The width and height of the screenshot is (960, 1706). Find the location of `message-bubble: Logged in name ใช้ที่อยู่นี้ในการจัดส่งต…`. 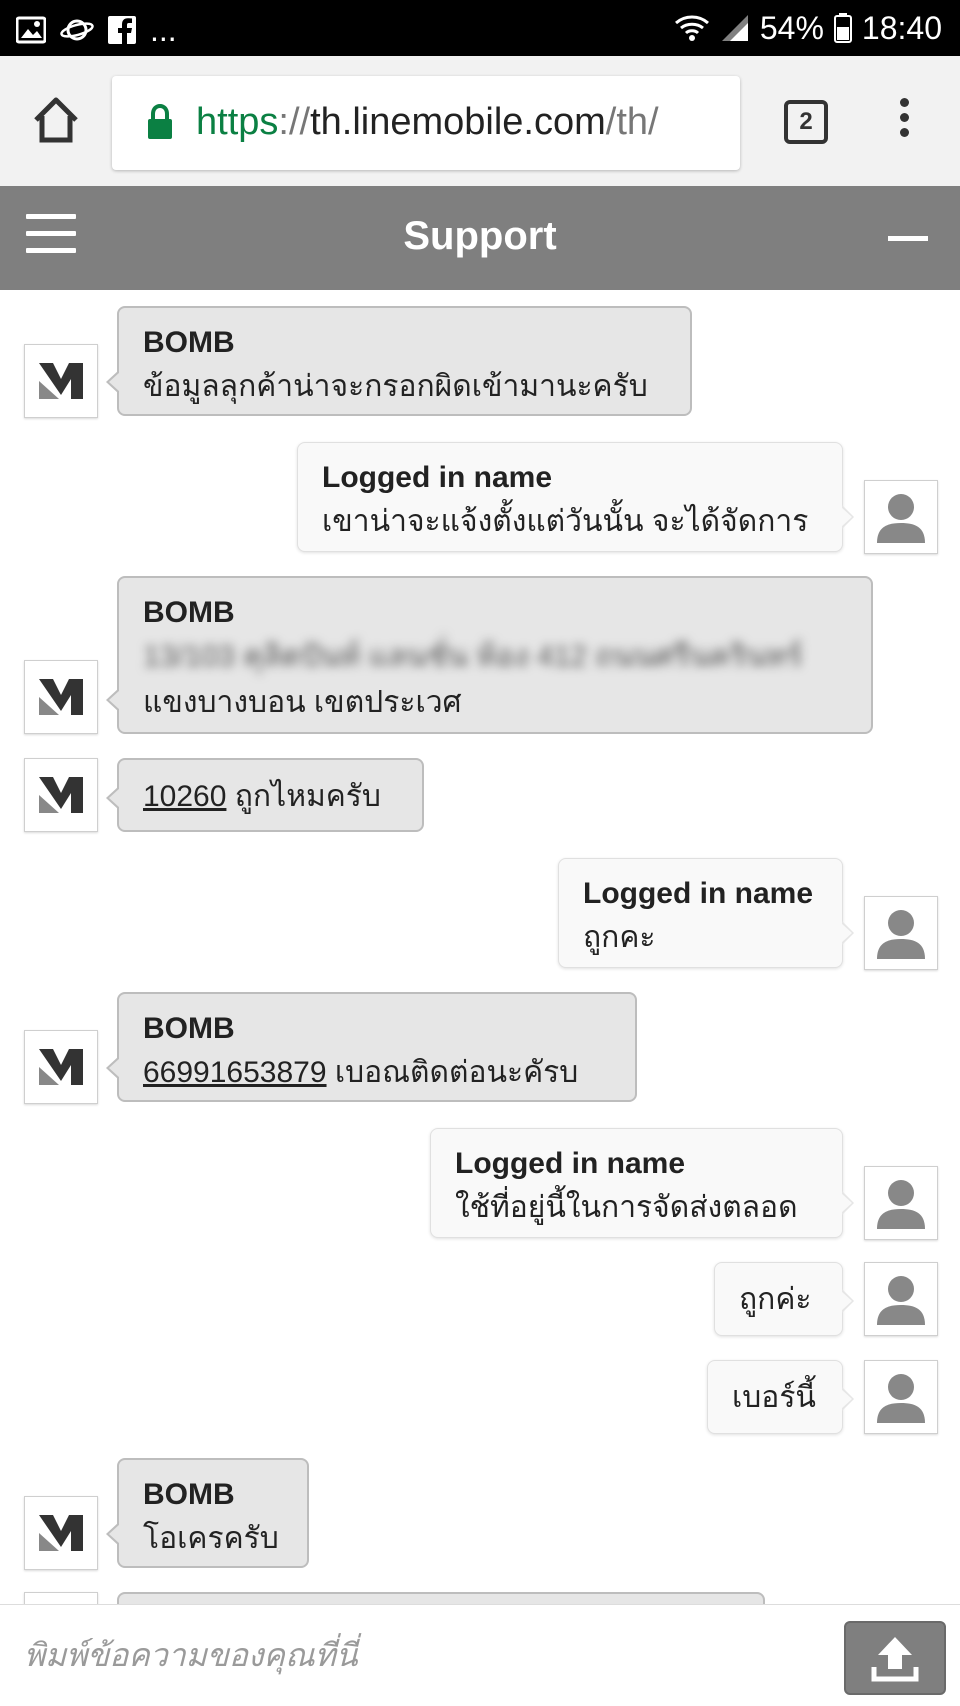

message-bubble: Logged in name ใช้ที่อยู่นี้ในการจัดส่งต… is located at coordinates (642, 1183).